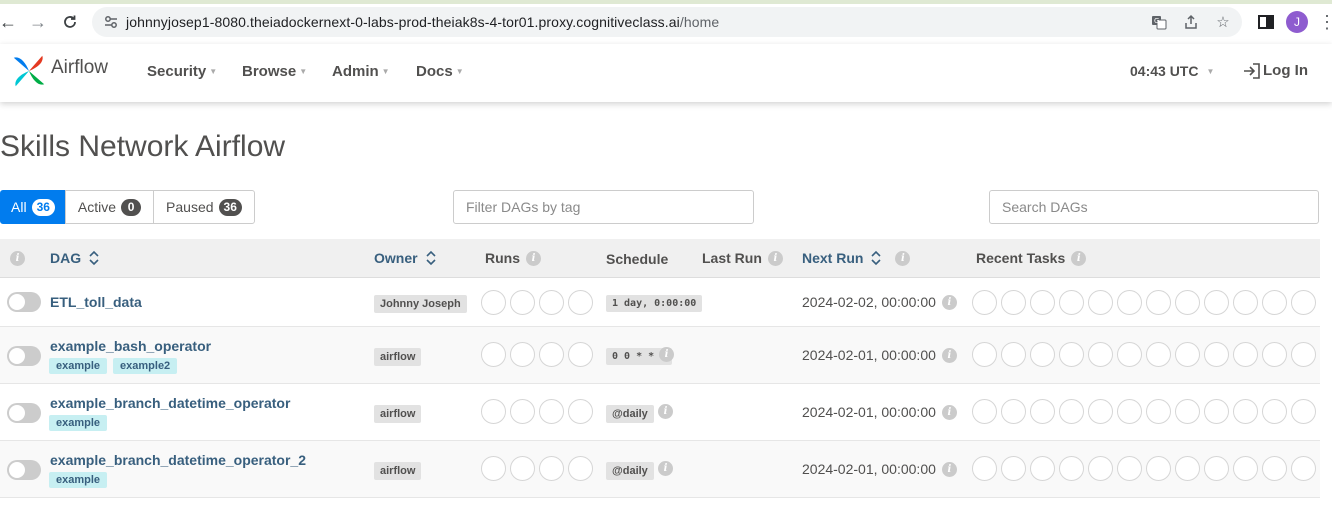 The height and width of the screenshot is (508, 1332). What do you see at coordinates (1297, 22) in the screenshot?
I see `profile-avatar: J` at bounding box center [1297, 22].